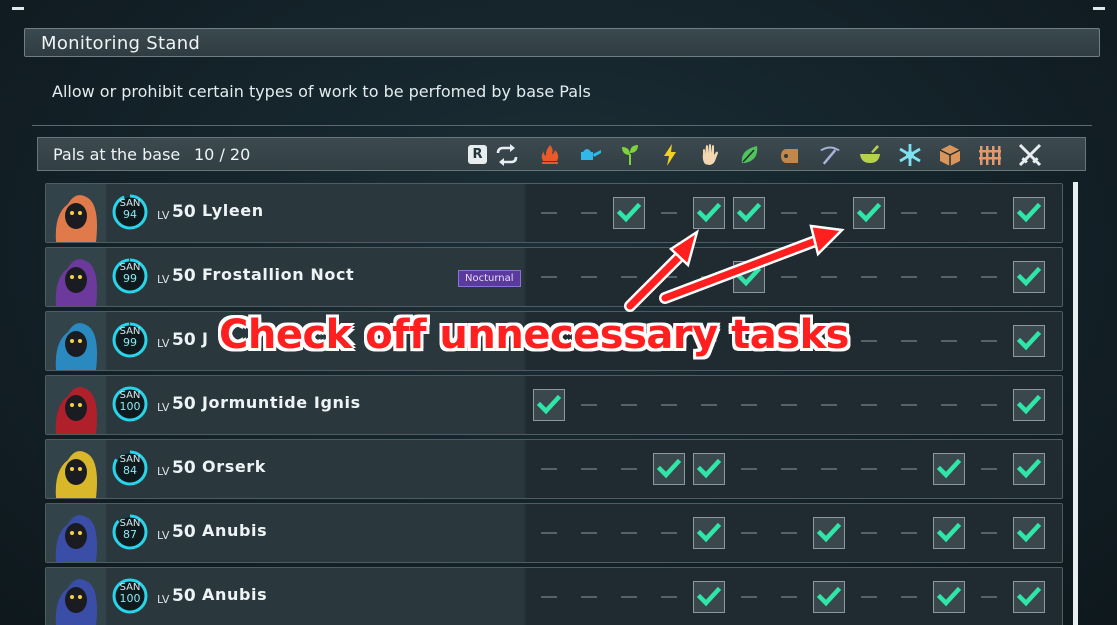  I want to click on pals-header: Pals at the base 10 / 20 R, so click(561, 154).